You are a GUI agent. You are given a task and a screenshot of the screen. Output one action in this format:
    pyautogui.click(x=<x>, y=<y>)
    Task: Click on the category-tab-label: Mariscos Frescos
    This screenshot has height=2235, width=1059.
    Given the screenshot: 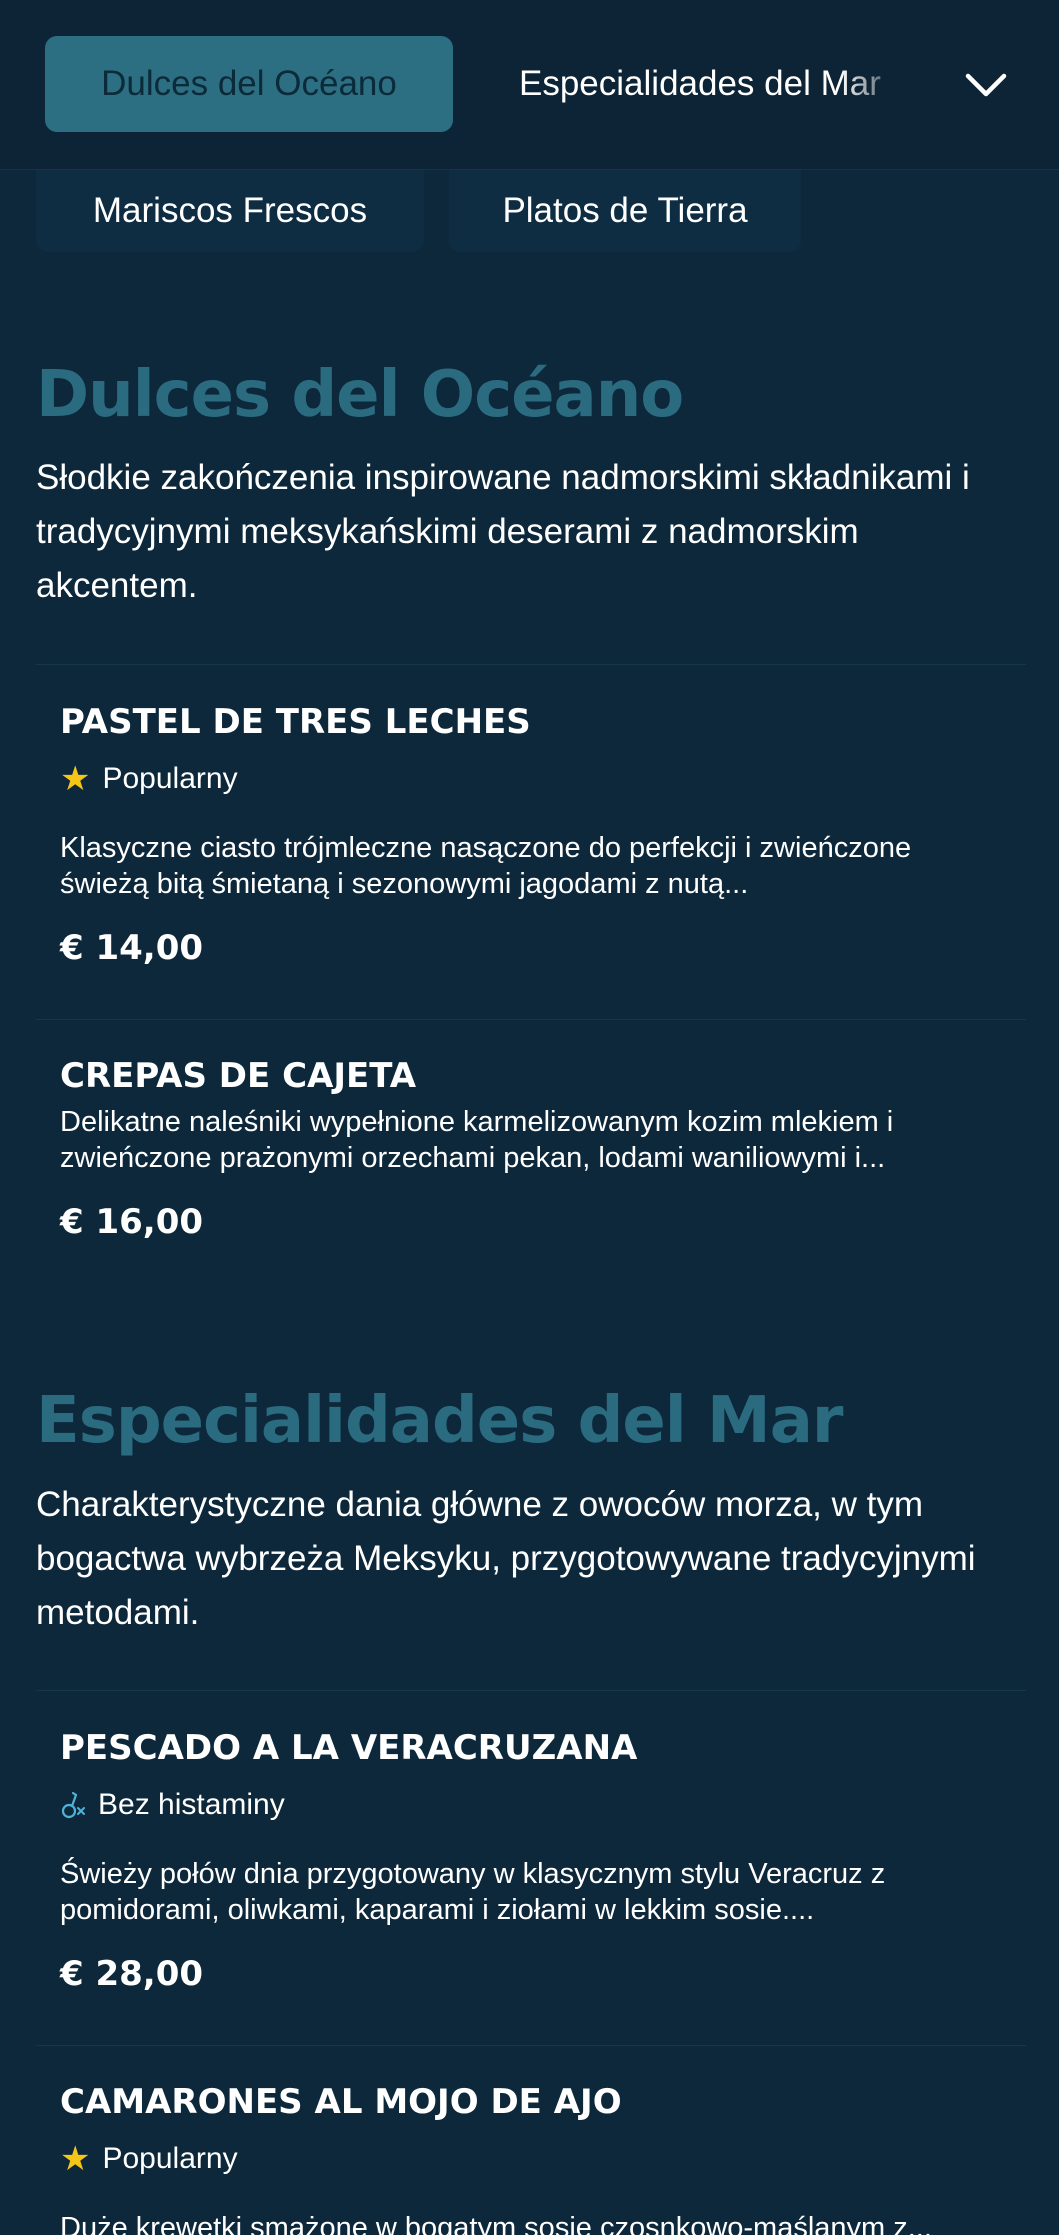 What is the action you would take?
    pyautogui.click(x=230, y=210)
    